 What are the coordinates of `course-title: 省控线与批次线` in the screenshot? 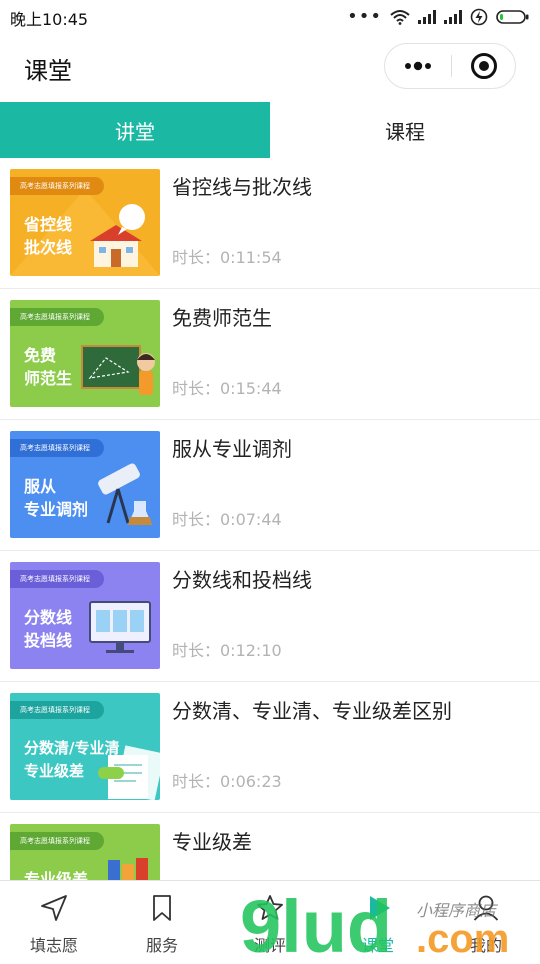 It's located at (242, 187).